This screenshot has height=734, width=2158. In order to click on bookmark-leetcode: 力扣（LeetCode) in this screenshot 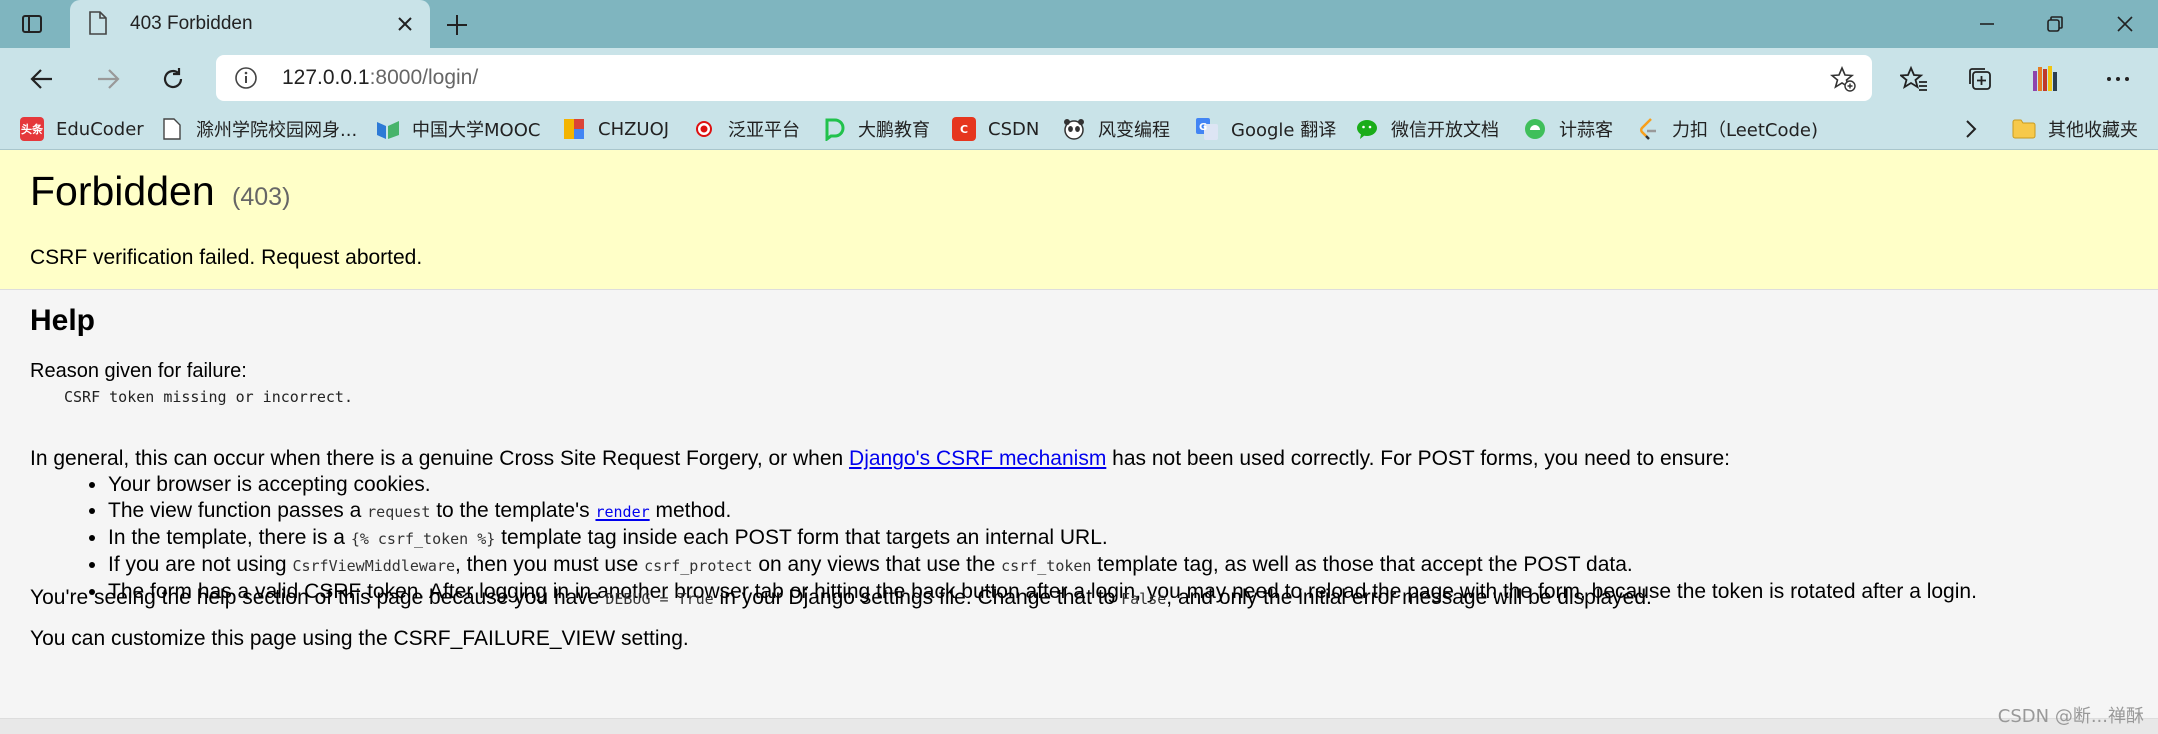, I will do `click(1727, 129)`.